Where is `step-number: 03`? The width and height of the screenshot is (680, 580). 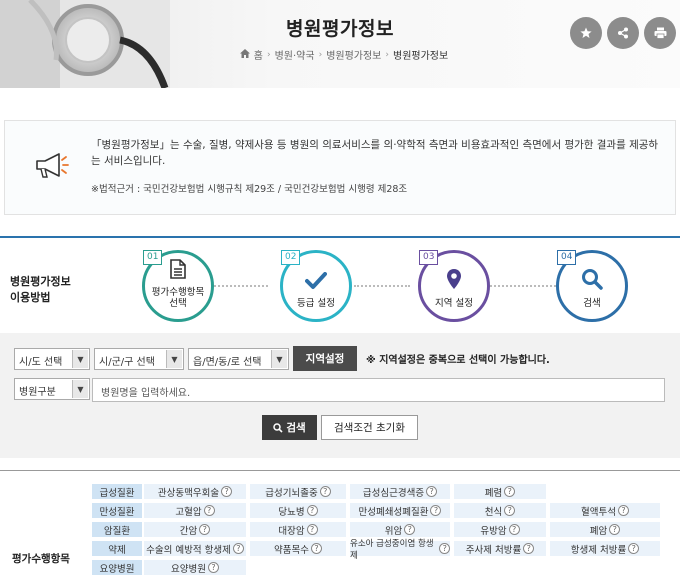
step-number: 03 is located at coordinates (429, 257).